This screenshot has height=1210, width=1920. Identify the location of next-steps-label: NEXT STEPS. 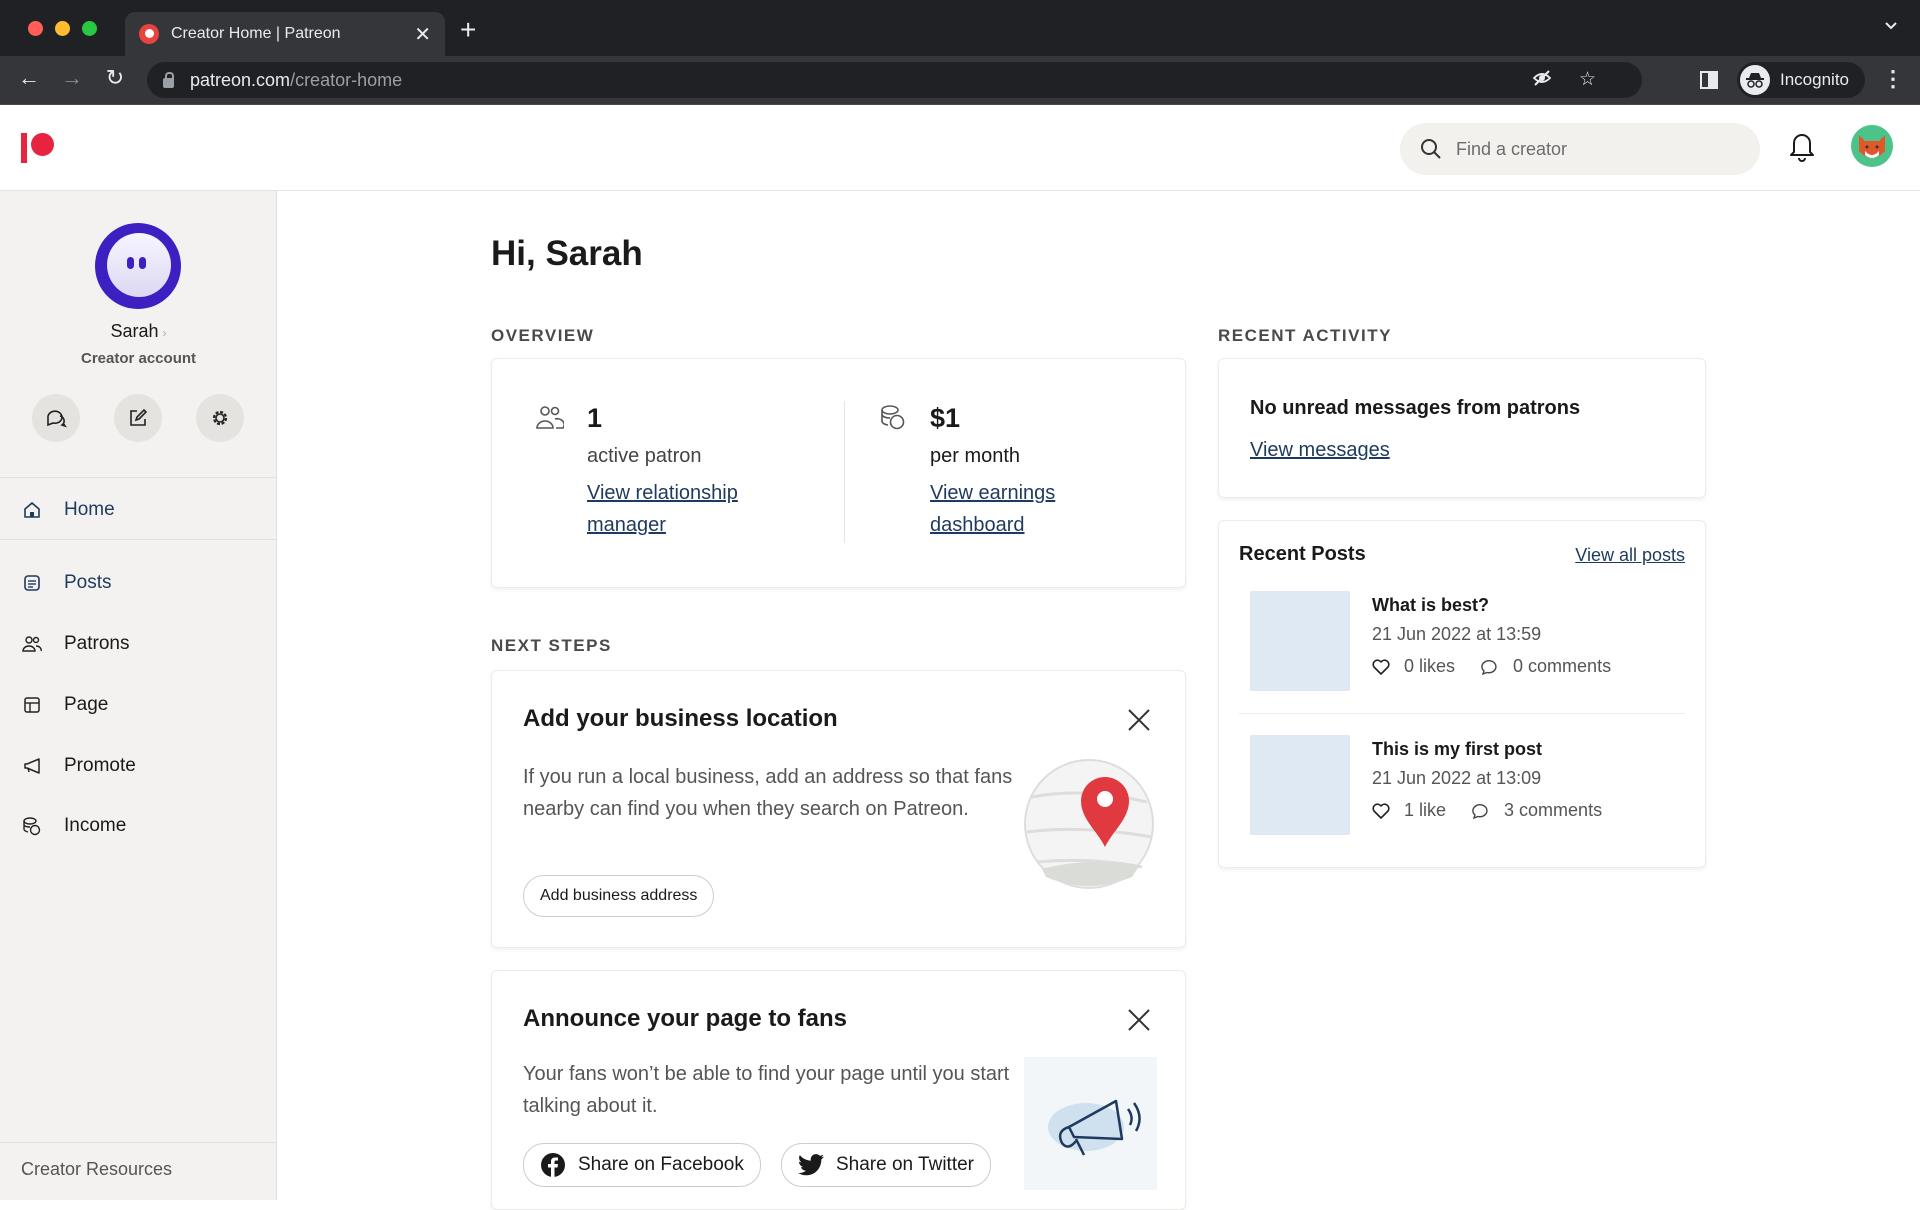
(551, 645).